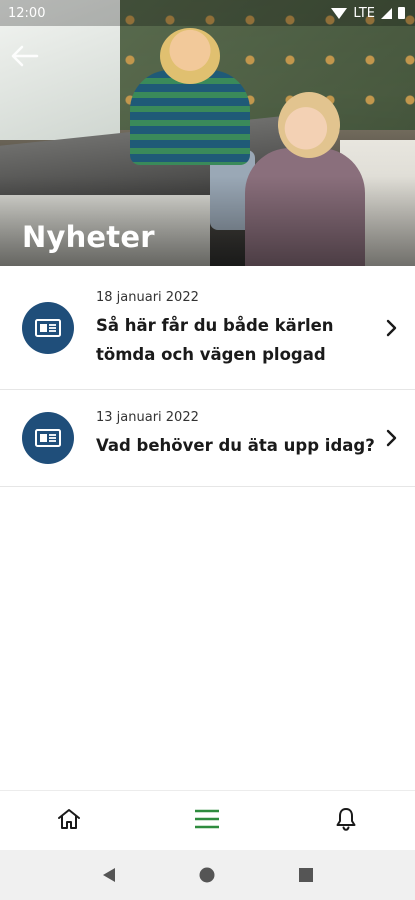  What do you see at coordinates (306, 875) in the screenshot?
I see `recents-square-icon` at bounding box center [306, 875].